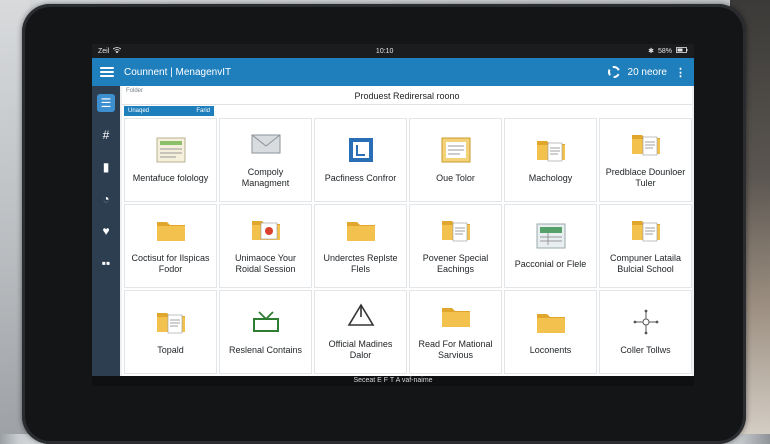  I want to click on folder-tile: Mentafuce folology, so click(170, 160).